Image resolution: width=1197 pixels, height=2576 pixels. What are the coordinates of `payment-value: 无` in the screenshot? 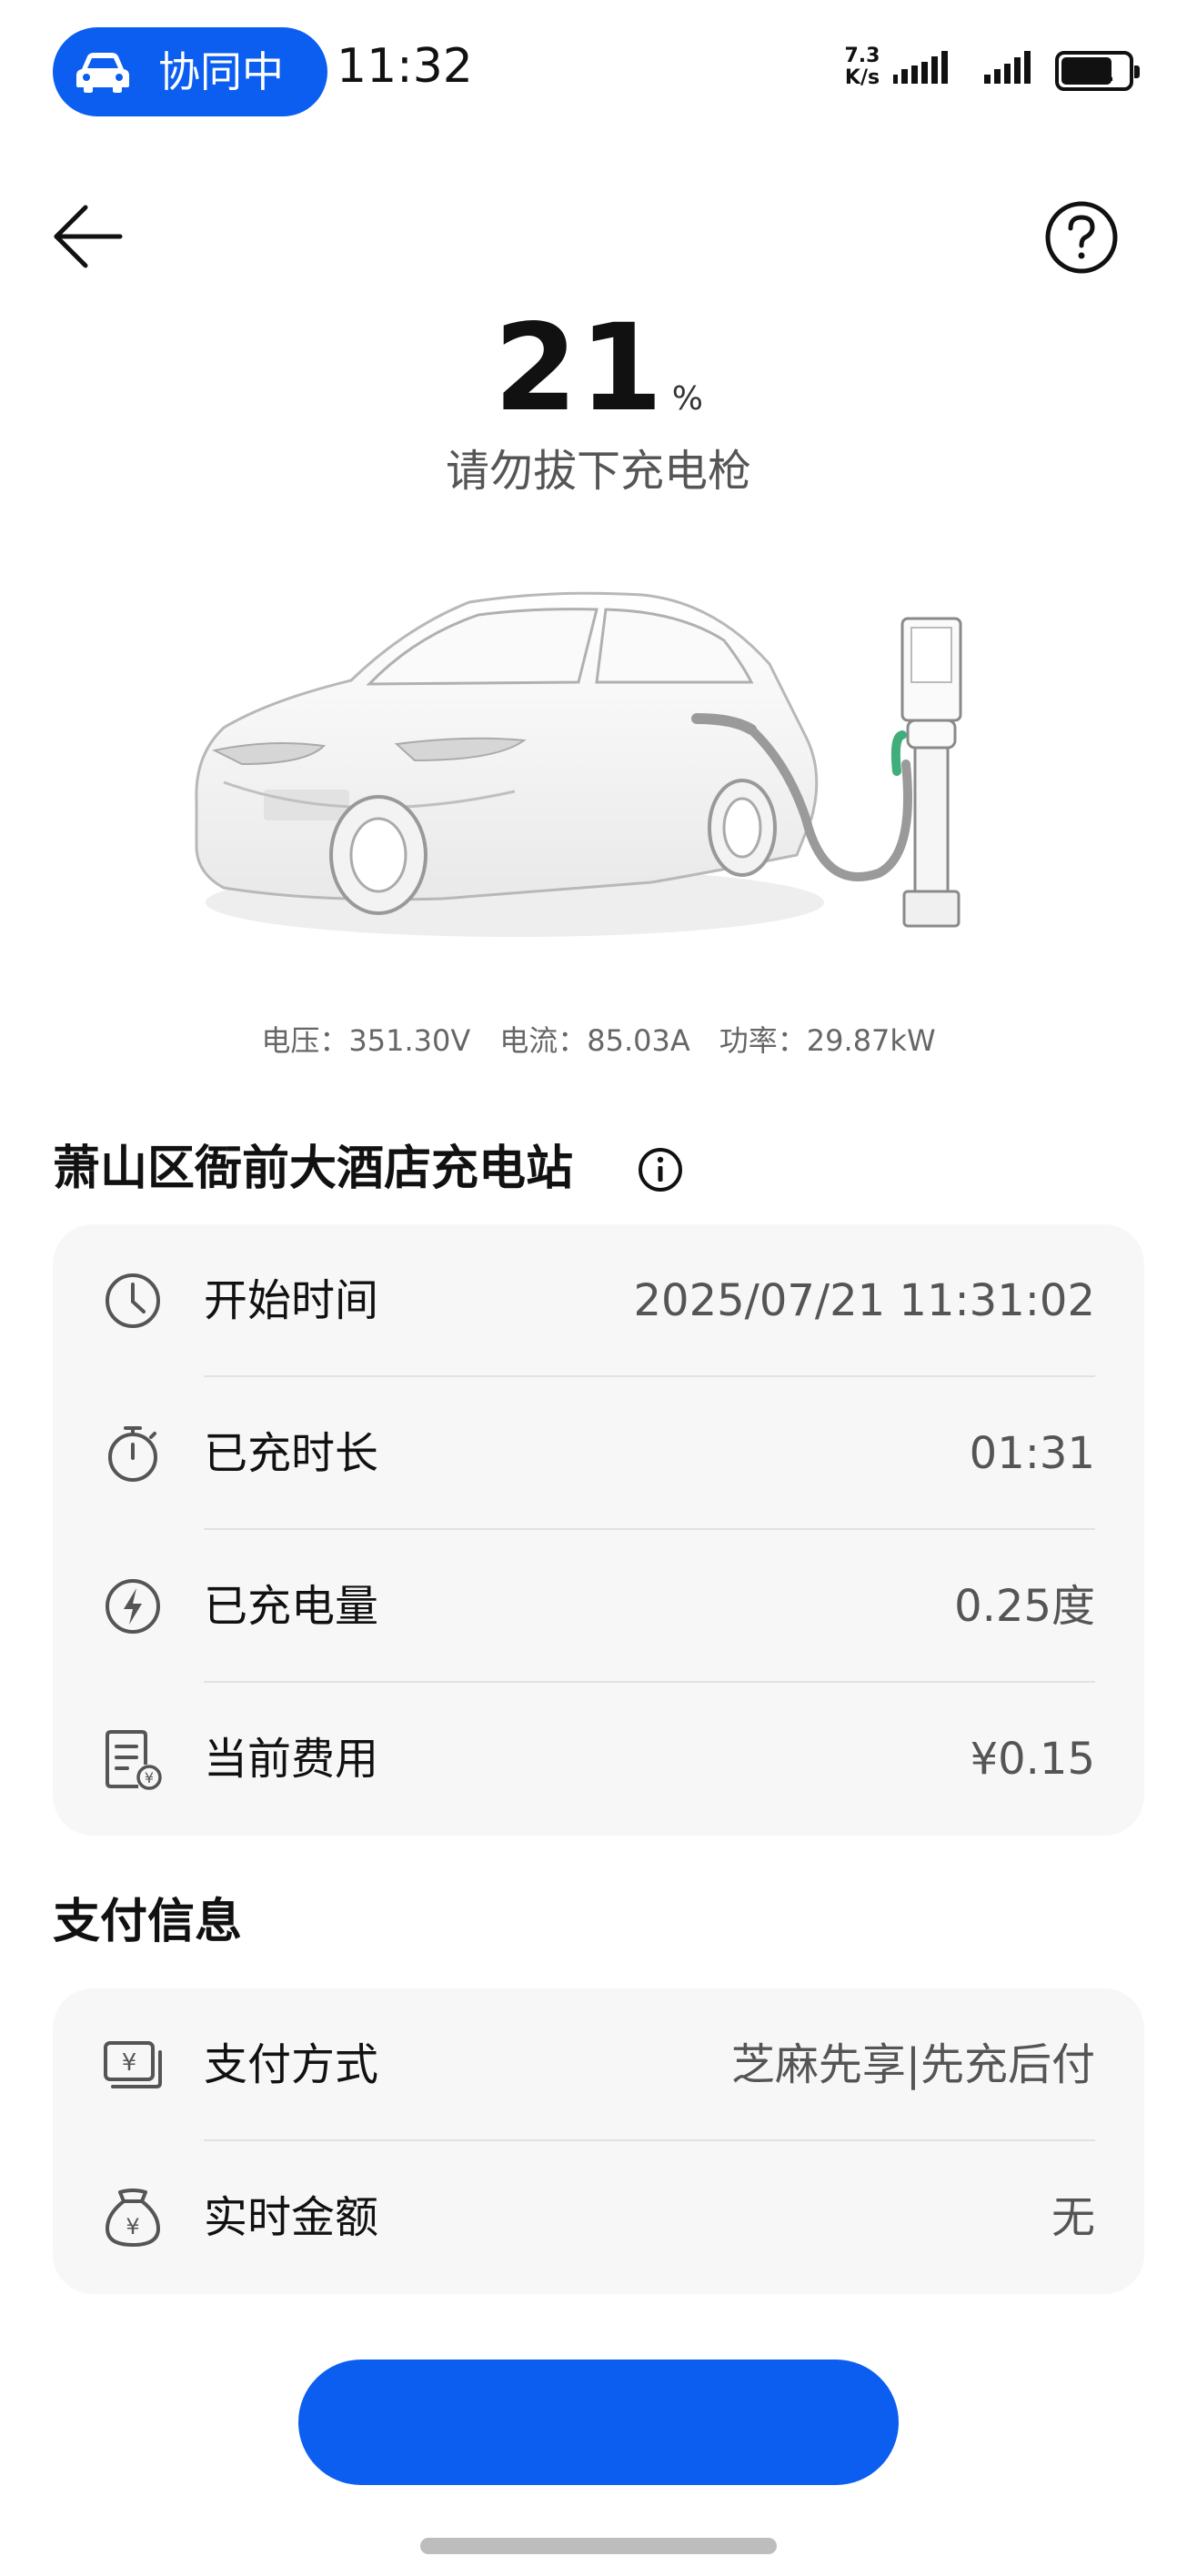 It's located at (1073, 2217).